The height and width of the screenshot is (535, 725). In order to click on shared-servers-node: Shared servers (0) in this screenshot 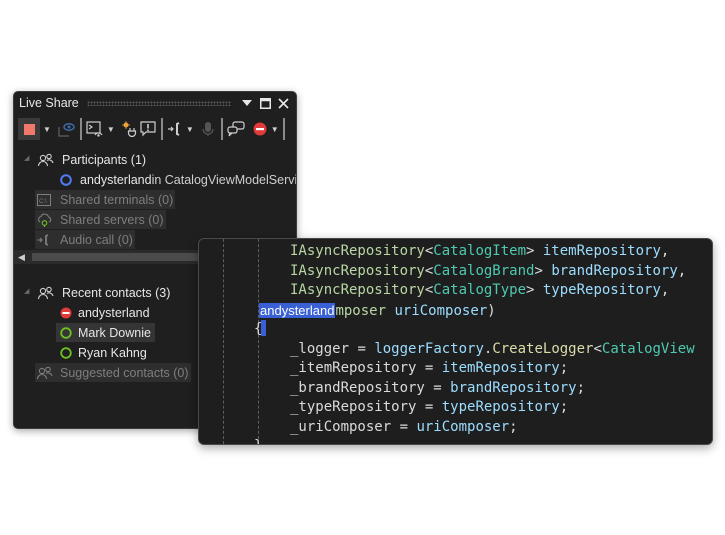, I will do `click(100, 219)`.